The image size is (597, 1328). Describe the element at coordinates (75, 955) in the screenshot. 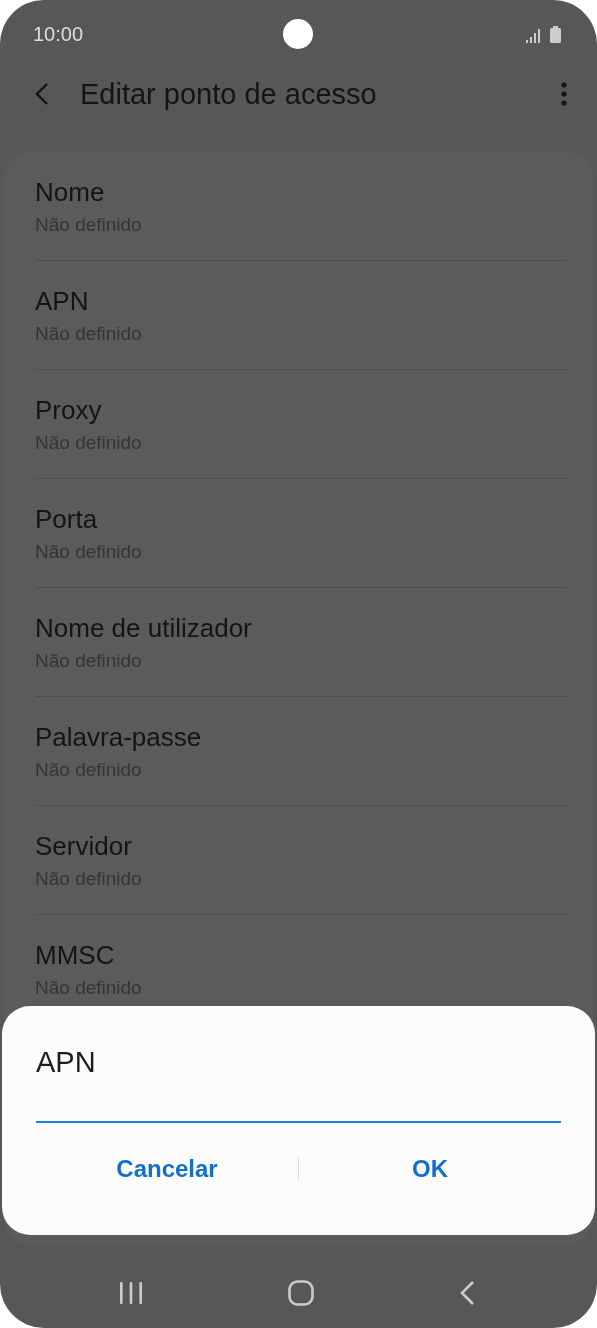

I see `setting-label: MMSC` at that location.